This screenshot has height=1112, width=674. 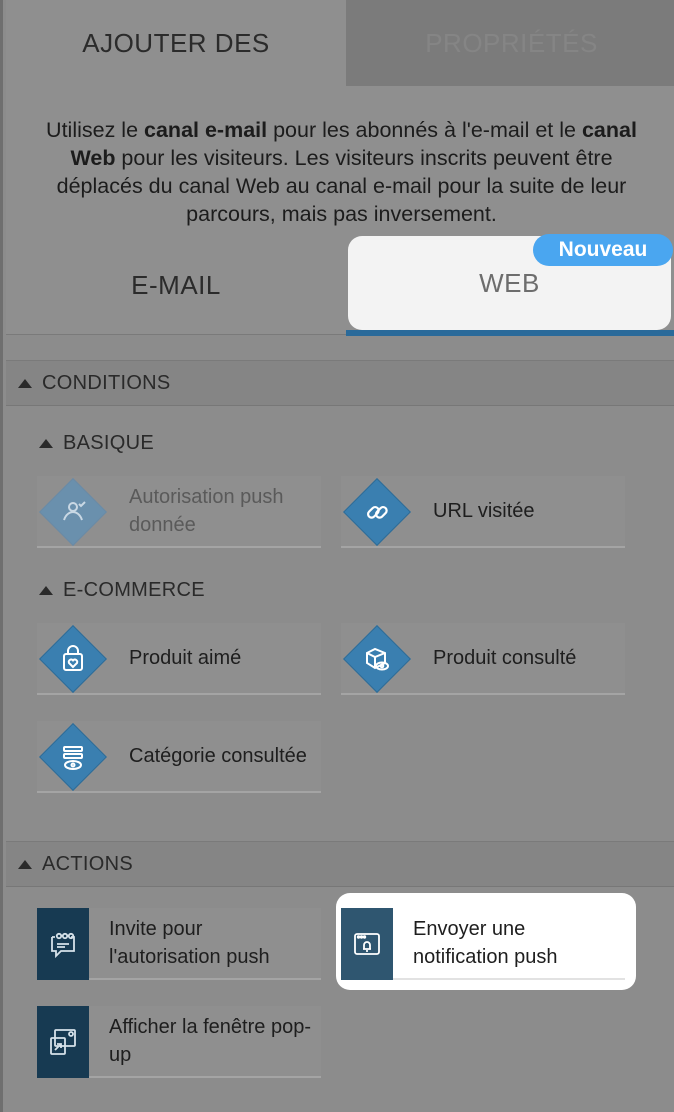 What do you see at coordinates (179, 944) in the screenshot?
I see `action-push-prompt: Invite pour l'autorisation push` at bounding box center [179, 944].